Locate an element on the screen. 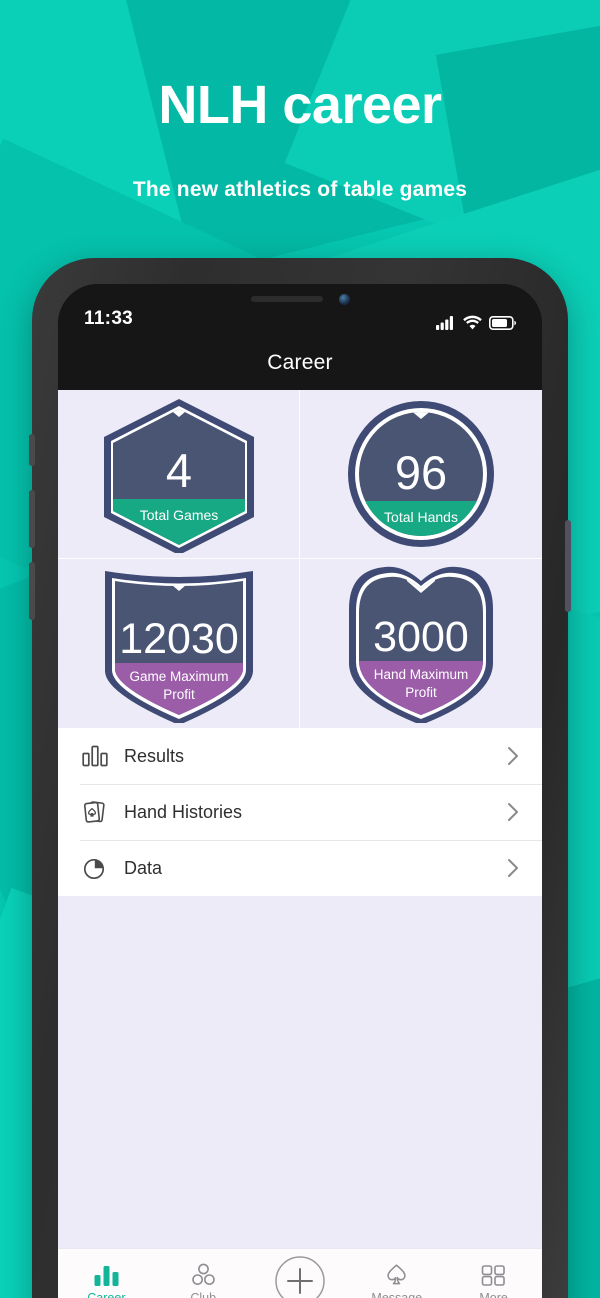  rounded-shield-badge-icon: 3000 Hand Maximum Profit is located at coordinates (421, 644).